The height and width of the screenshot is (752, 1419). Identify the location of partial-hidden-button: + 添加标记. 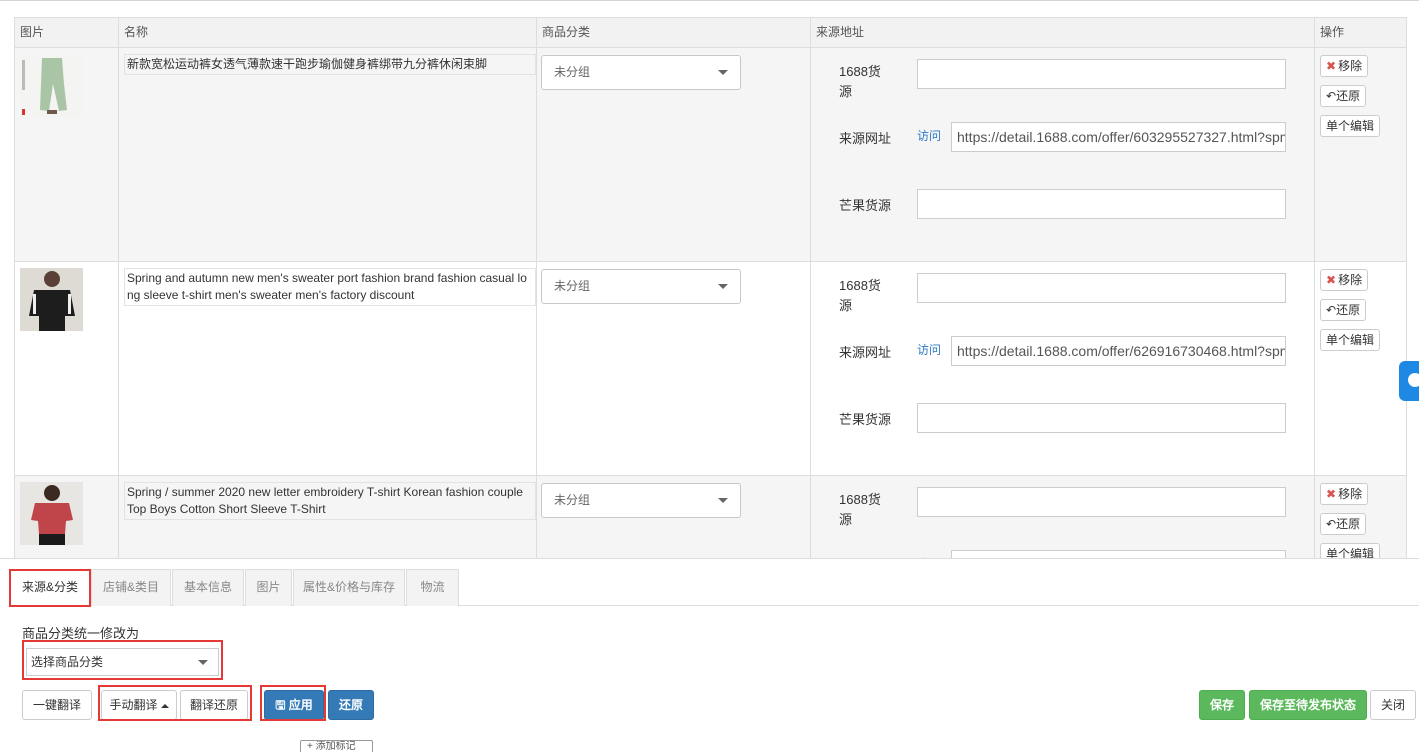
(336, 746).